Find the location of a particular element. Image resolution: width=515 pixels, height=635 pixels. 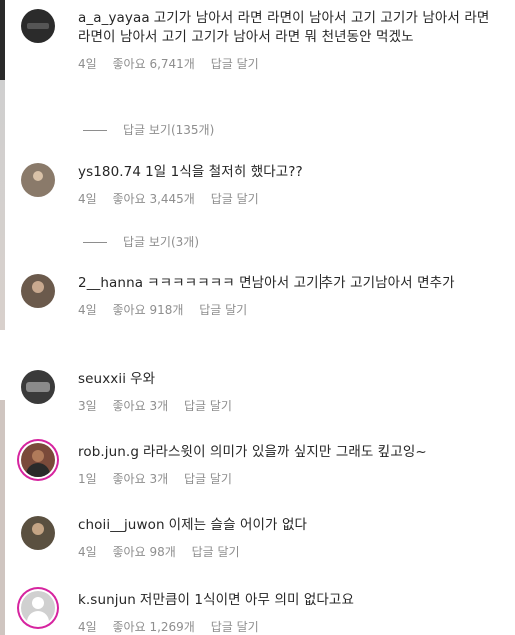

comment-text: seuxxii 우와 is located at coordinates (290, 379).